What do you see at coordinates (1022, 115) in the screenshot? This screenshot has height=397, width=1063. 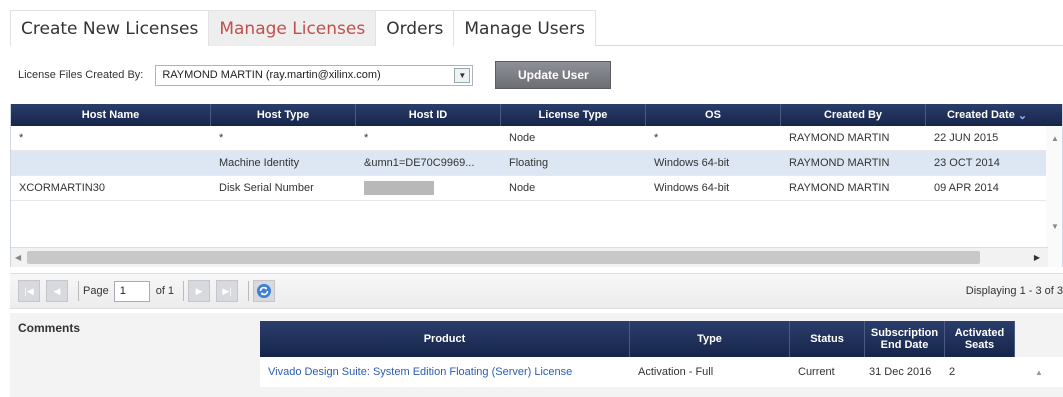 I see `sort-desc-icon: ⌄` at bounding box center [1022, 115].